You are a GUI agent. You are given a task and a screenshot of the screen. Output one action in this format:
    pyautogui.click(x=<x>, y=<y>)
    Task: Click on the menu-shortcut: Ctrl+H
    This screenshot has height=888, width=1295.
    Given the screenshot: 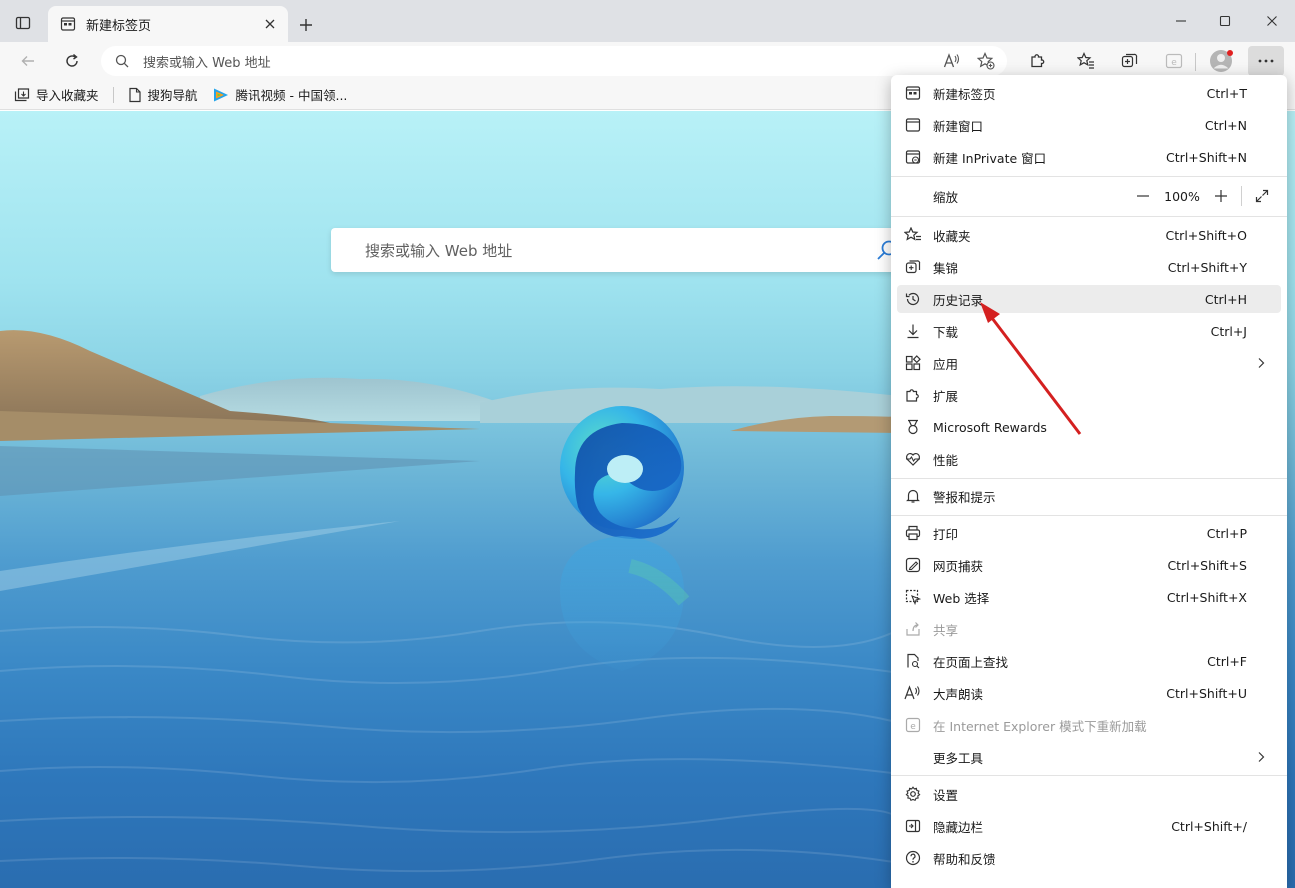 What is the action you would take?
    pyautogui.click(x=1225, y=299)
    